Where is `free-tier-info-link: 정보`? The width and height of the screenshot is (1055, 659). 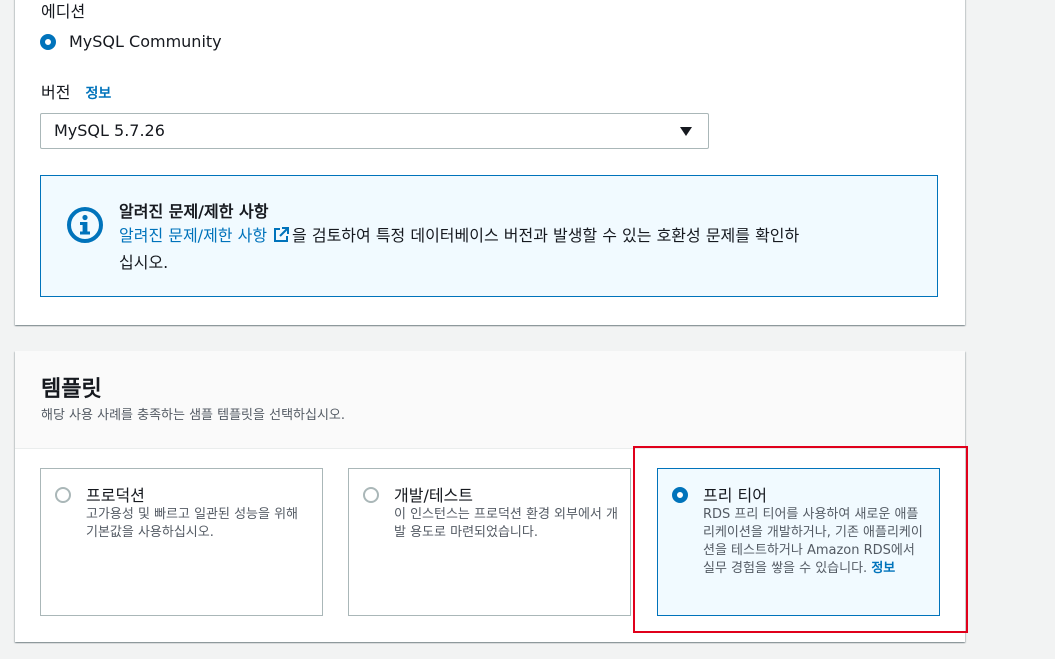 free-tier-info-link: 정보 is located at coordinates (883, 568).